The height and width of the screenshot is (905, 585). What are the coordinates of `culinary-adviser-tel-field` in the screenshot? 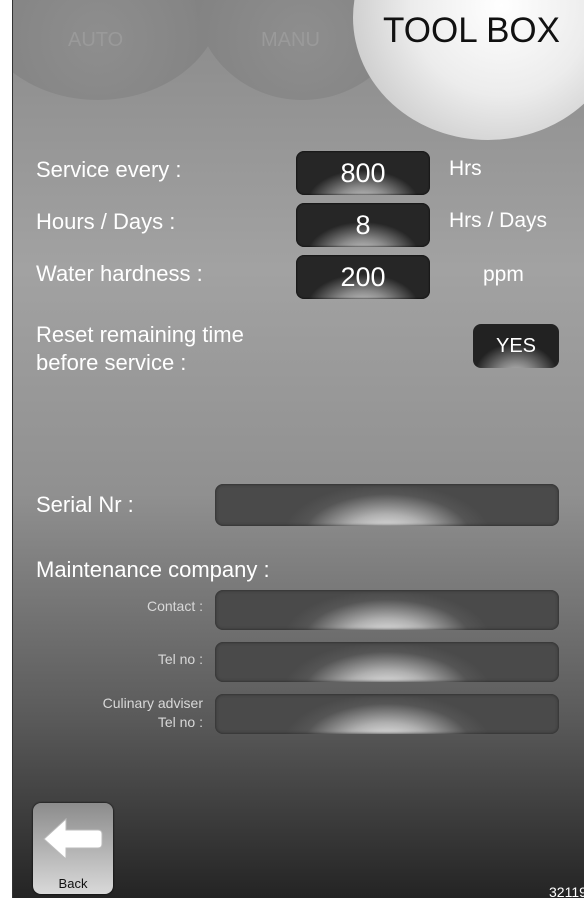 It's located at (387, 714).